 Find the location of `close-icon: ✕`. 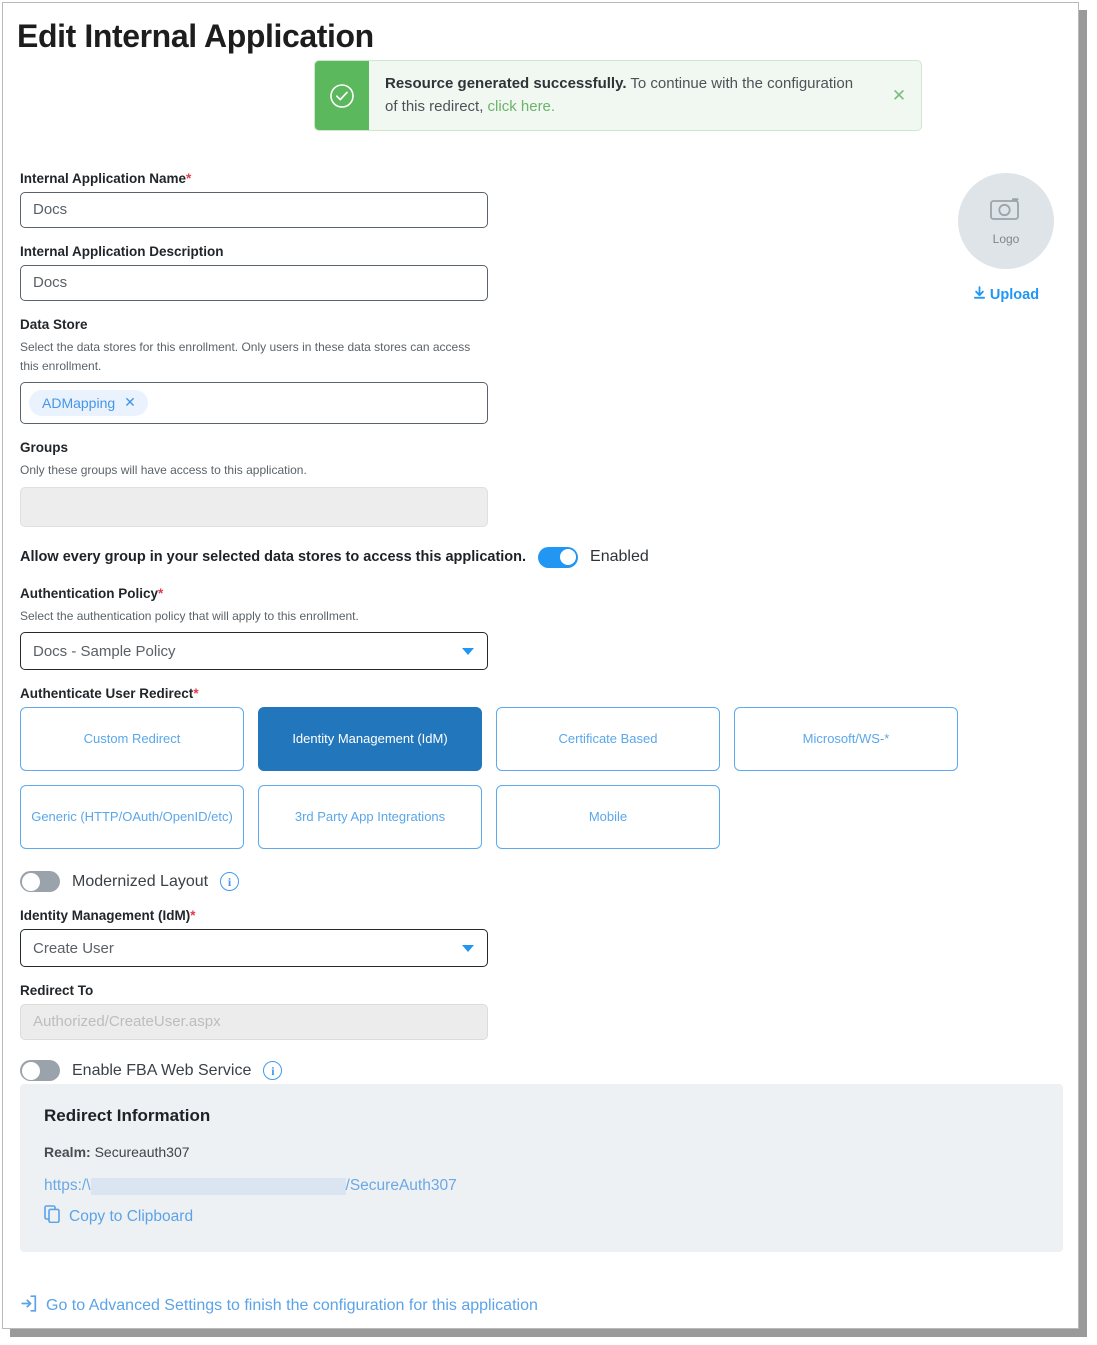

close-icon: ✕ is located at coordinates (130, 402).